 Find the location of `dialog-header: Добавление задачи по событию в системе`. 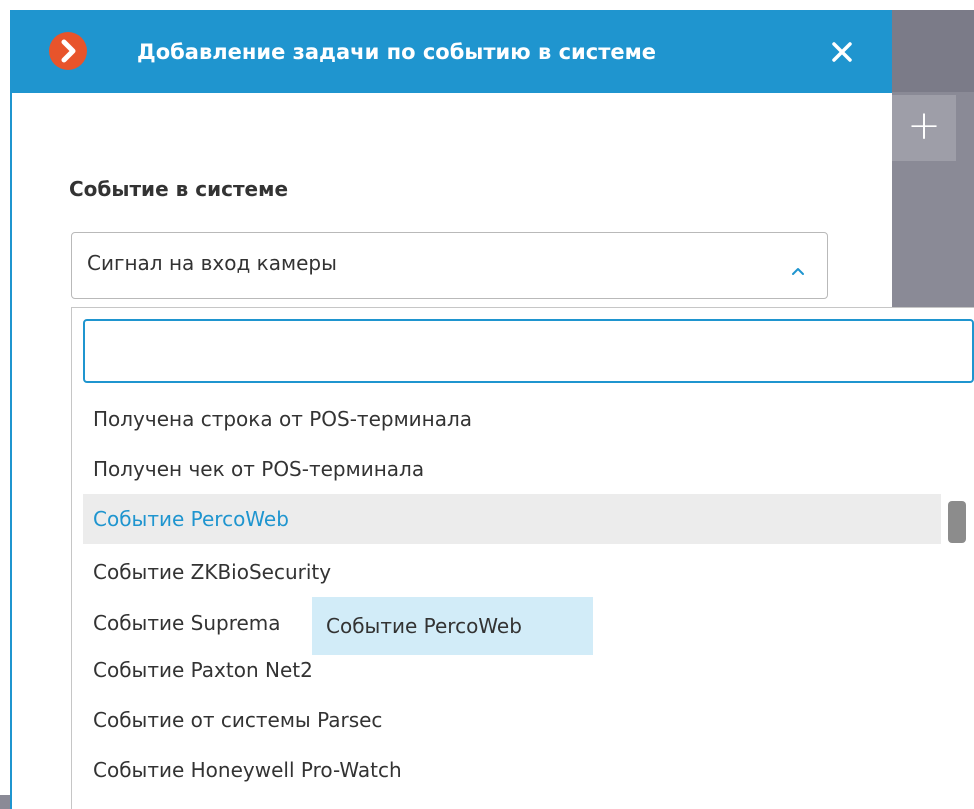

dialog-header: Добавление задачи по событию в системе is located at coordinates (451, 51).